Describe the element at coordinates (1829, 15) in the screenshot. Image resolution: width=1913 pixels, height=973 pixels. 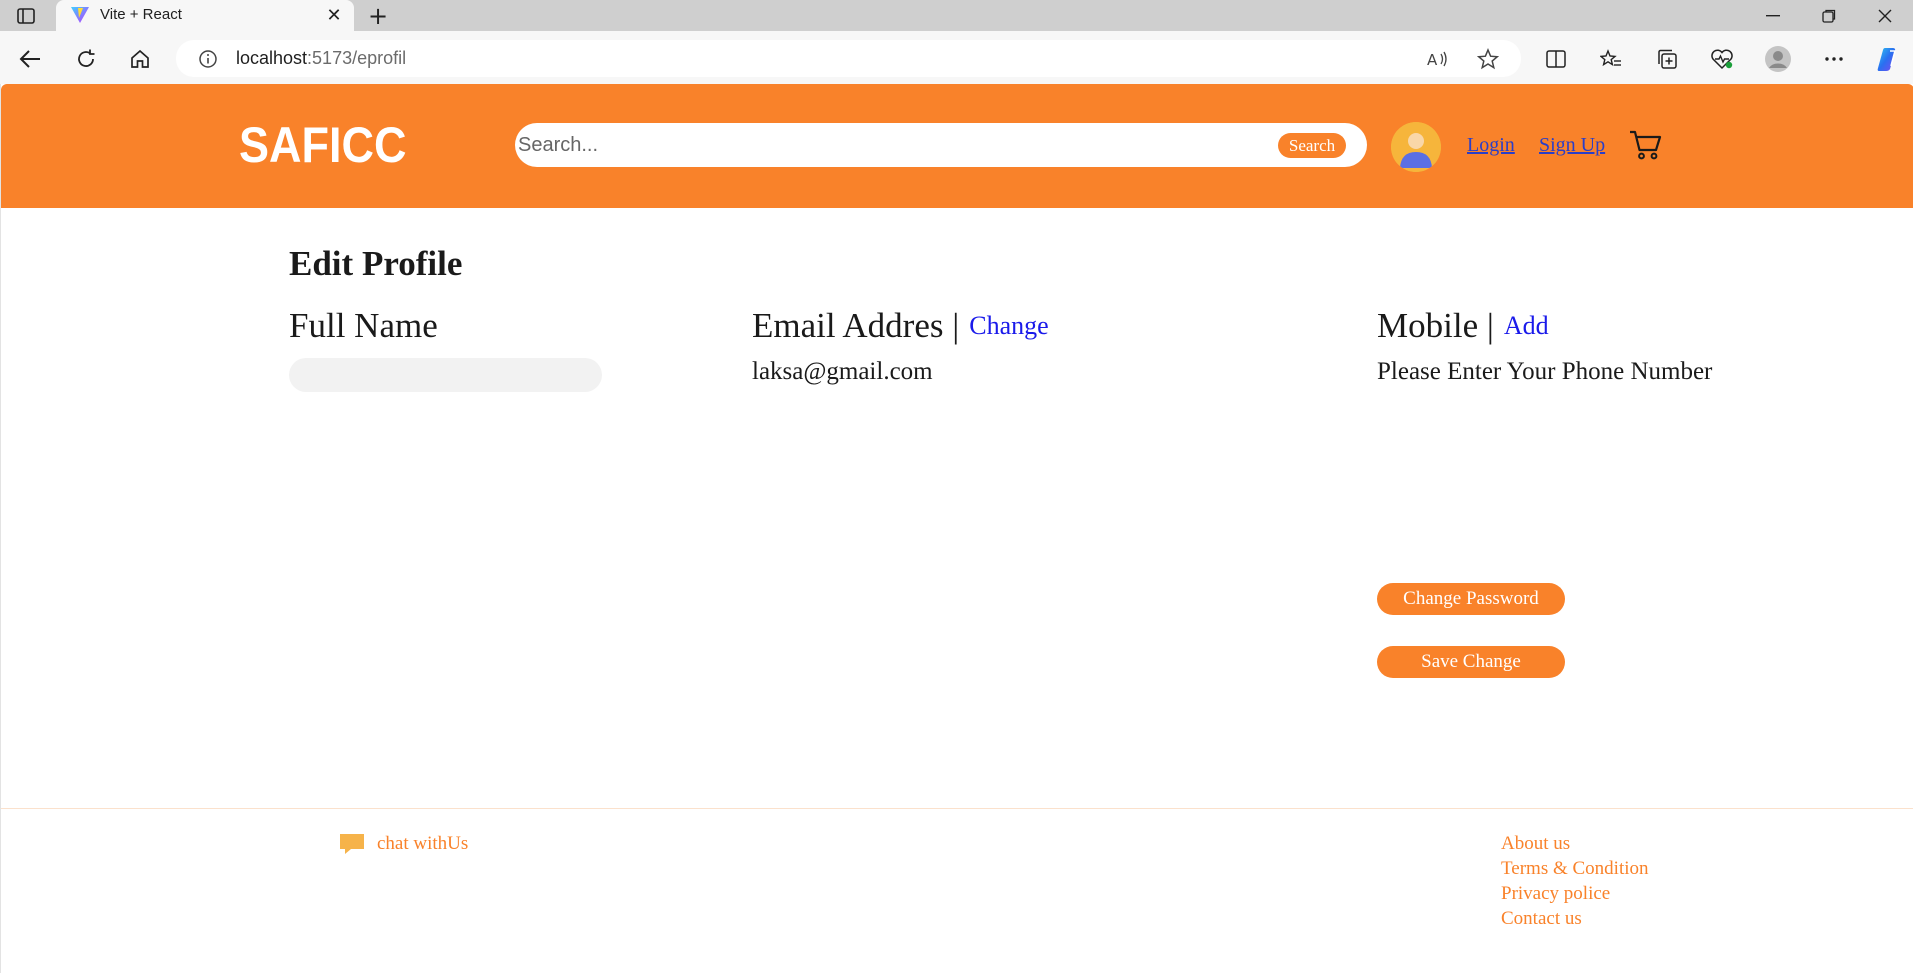
I see `restore-icon` at that location.